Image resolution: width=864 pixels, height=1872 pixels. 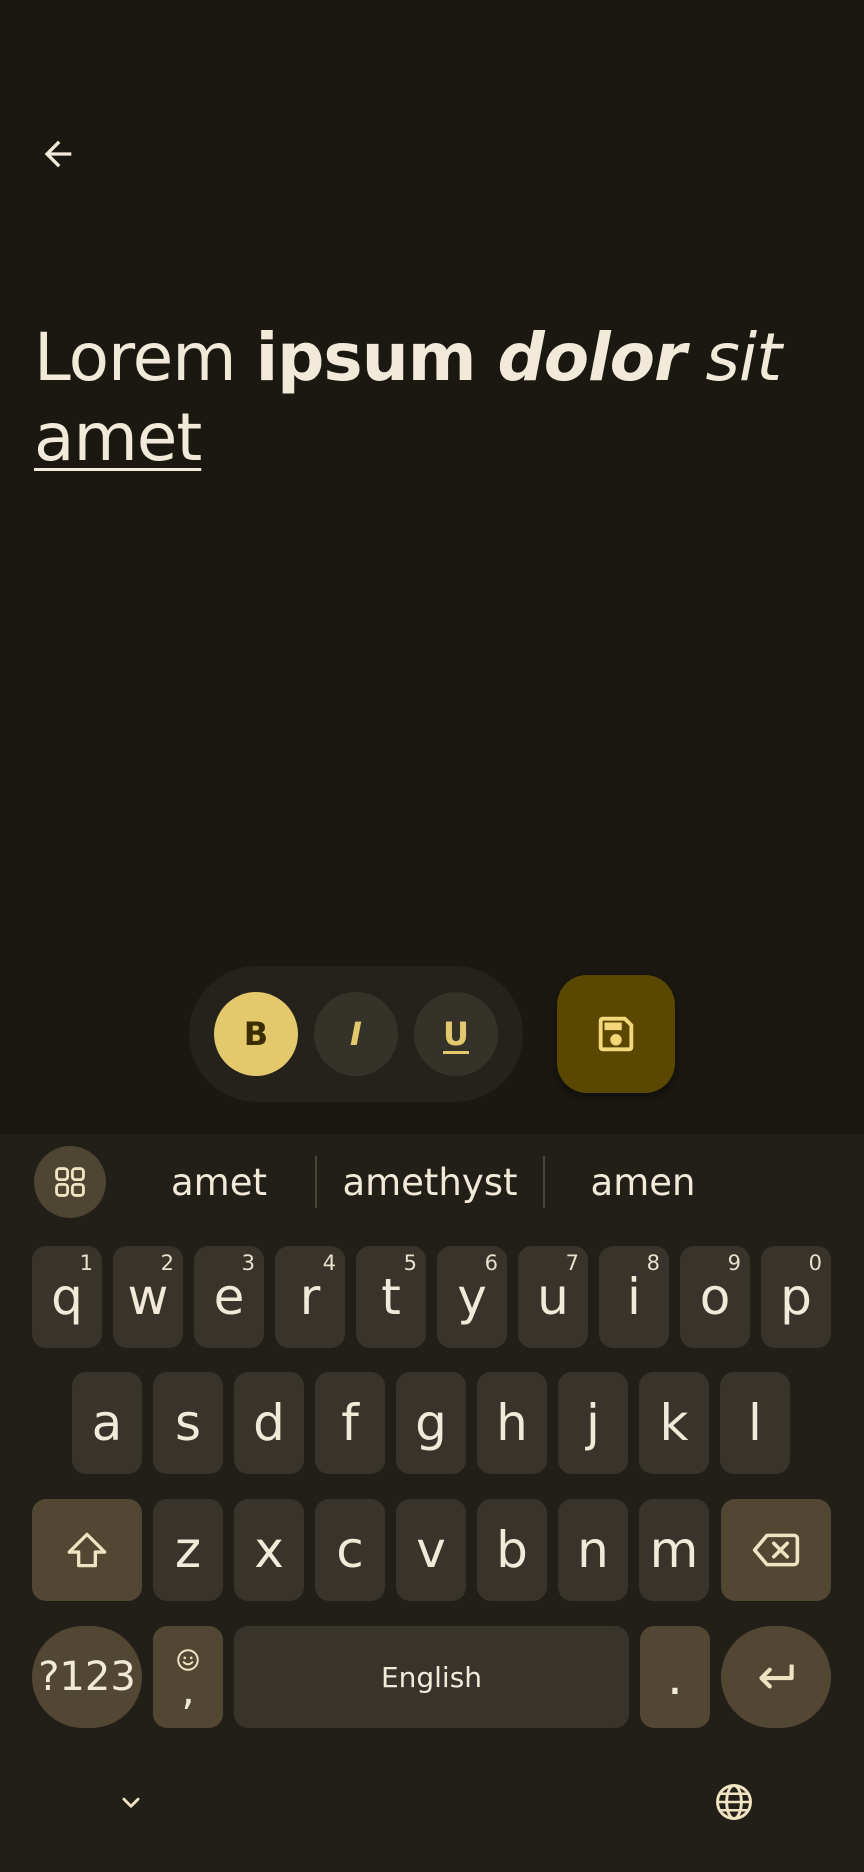 What do you see at coordinates (188, 1689) in the screenshot?
I see `comma-label: ,` at bounding box center [188, 1689].